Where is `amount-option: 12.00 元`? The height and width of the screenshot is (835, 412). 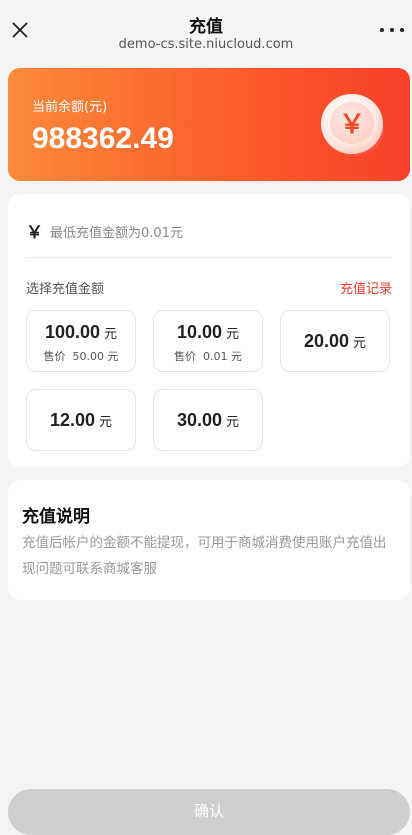 amount-option: 12.00 元 is located at coordinates (81, 420).